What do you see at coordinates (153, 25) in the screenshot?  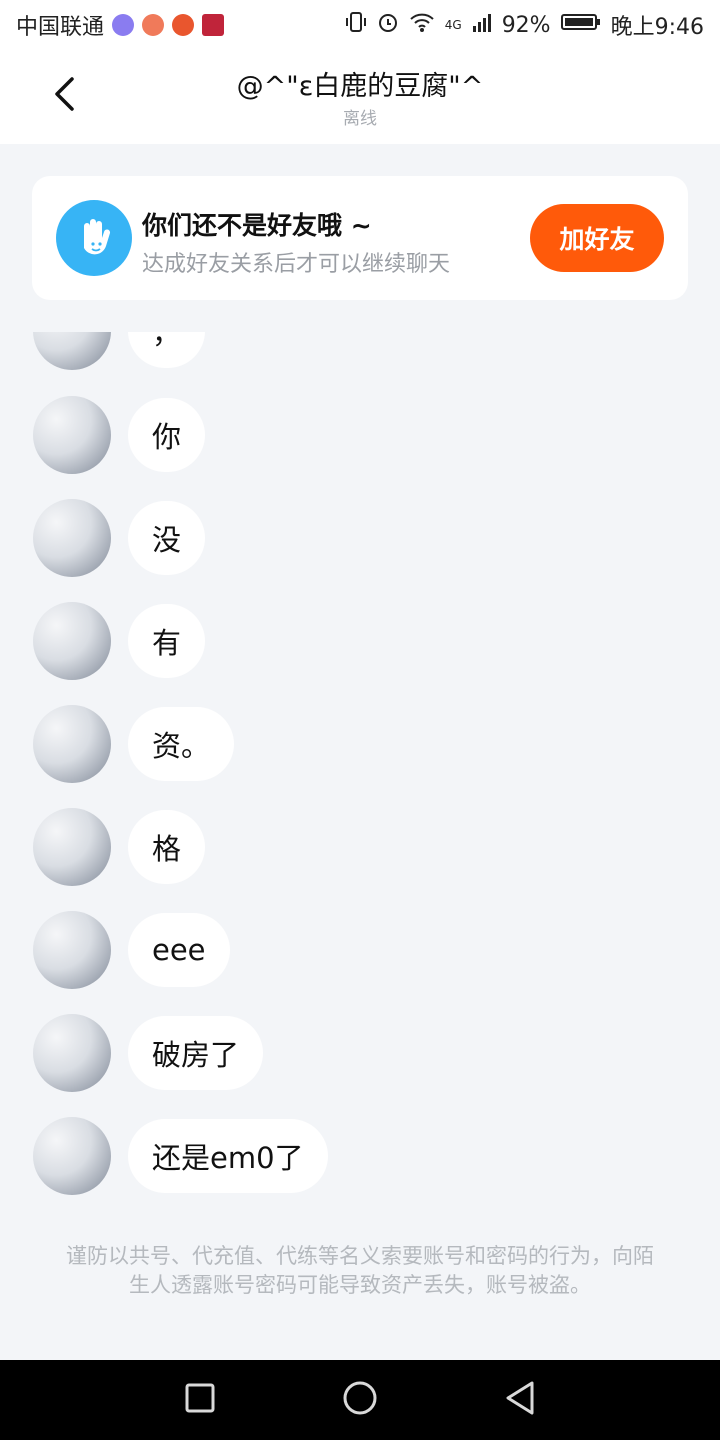 I see `notification-app-icon` at bounding box center [153, 25].